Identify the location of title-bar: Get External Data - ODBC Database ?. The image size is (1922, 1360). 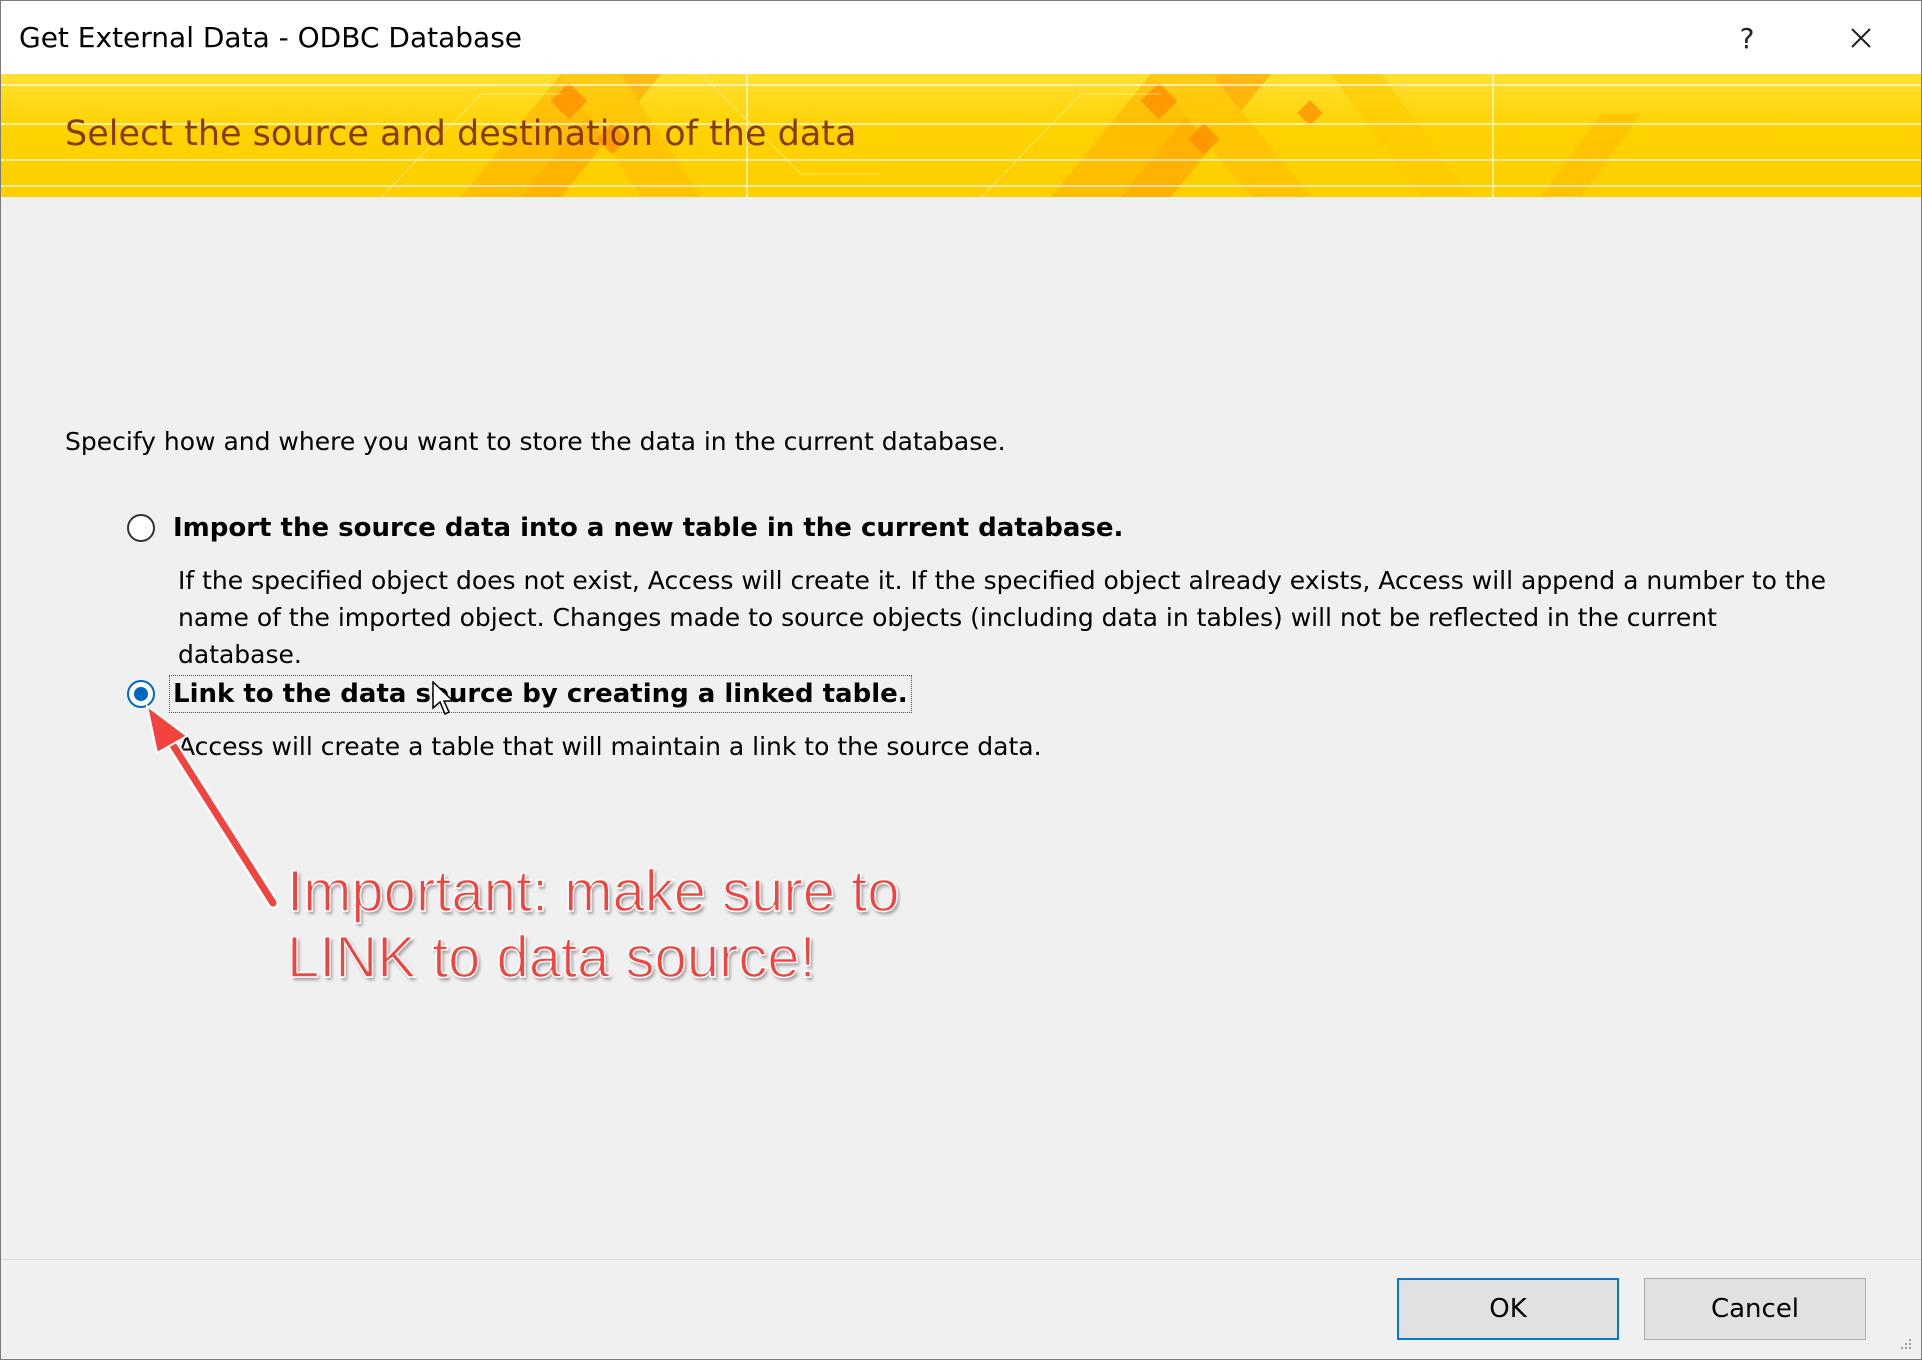
(961, 37).